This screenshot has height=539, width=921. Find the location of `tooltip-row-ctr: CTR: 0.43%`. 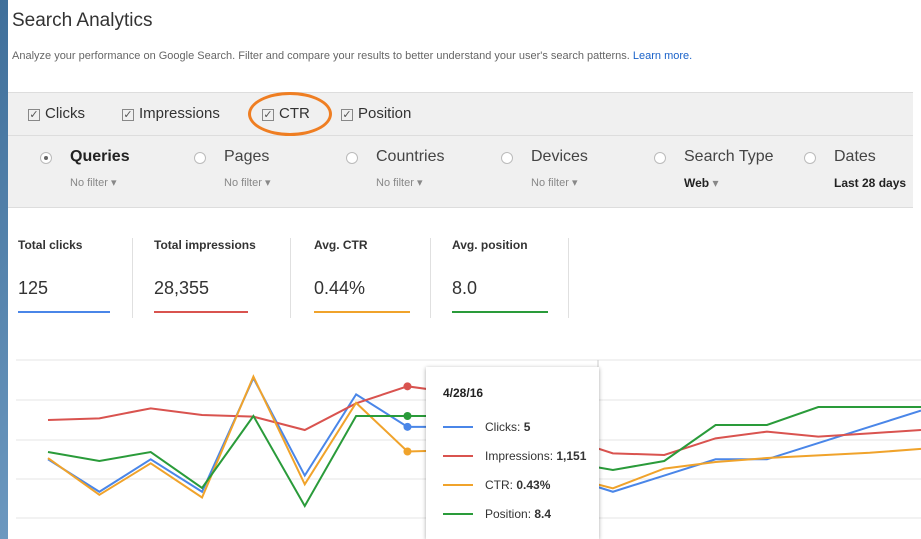

tooltip-row-ctr: CTR: 0.43% is located at coordinates (496, 485).